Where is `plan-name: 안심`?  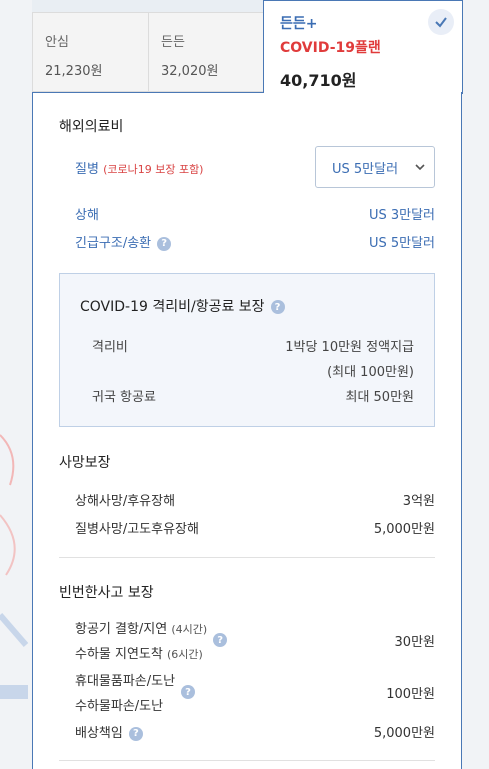
plan-name: 안심 is located at coordinates (57, 42).